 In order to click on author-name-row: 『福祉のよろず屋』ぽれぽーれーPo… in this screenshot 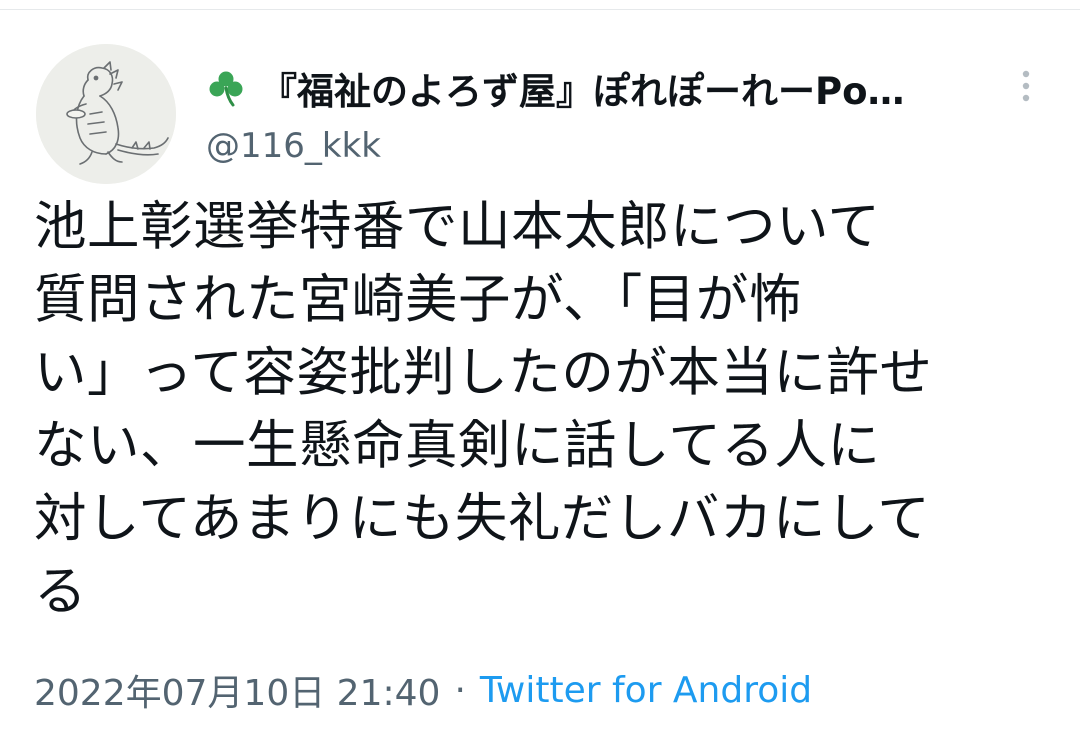, I will do `click(555, 88)`.